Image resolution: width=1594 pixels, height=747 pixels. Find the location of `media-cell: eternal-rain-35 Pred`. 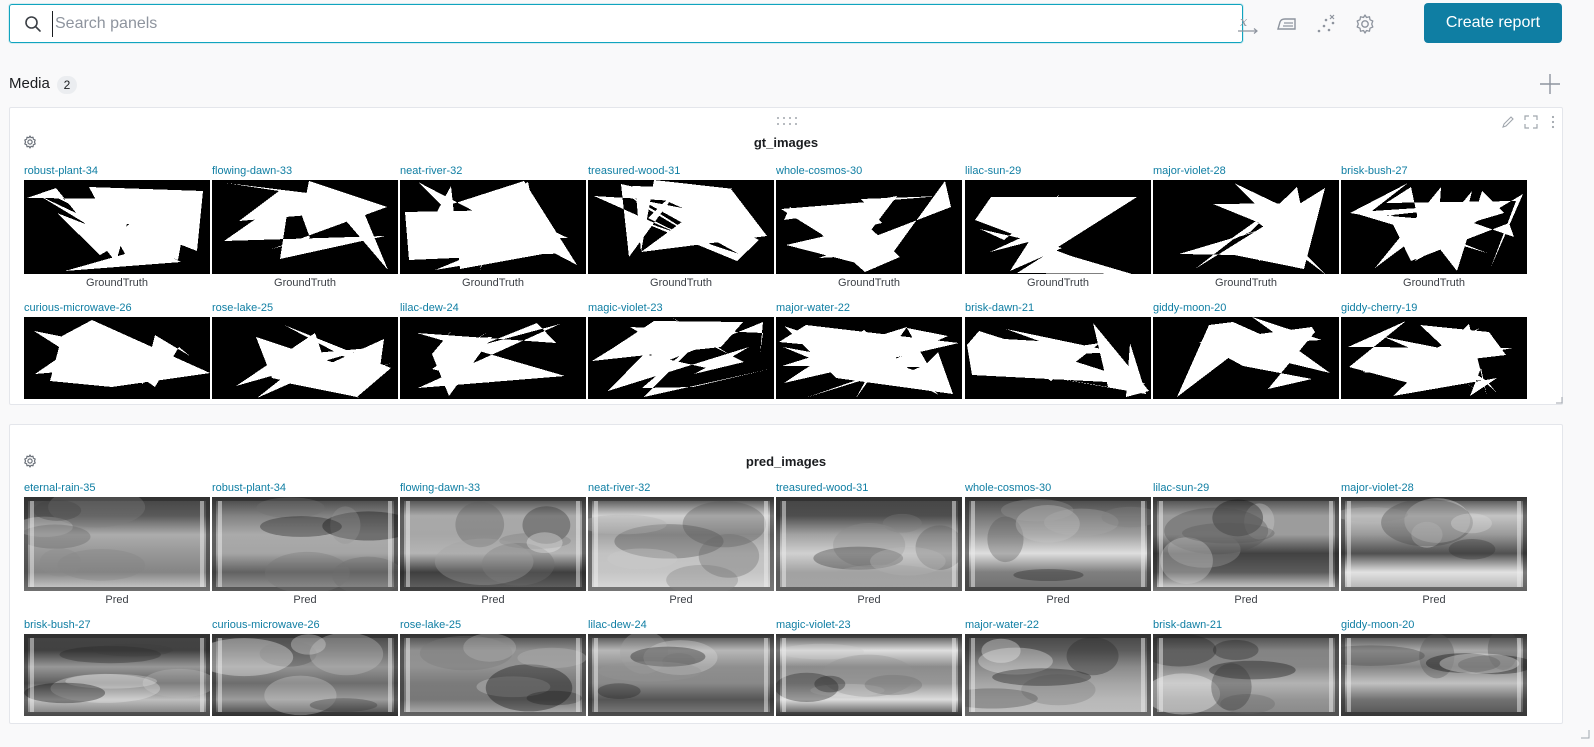

media-cell: eternal-rain-35 Pred is located at coordinates (117, 544).